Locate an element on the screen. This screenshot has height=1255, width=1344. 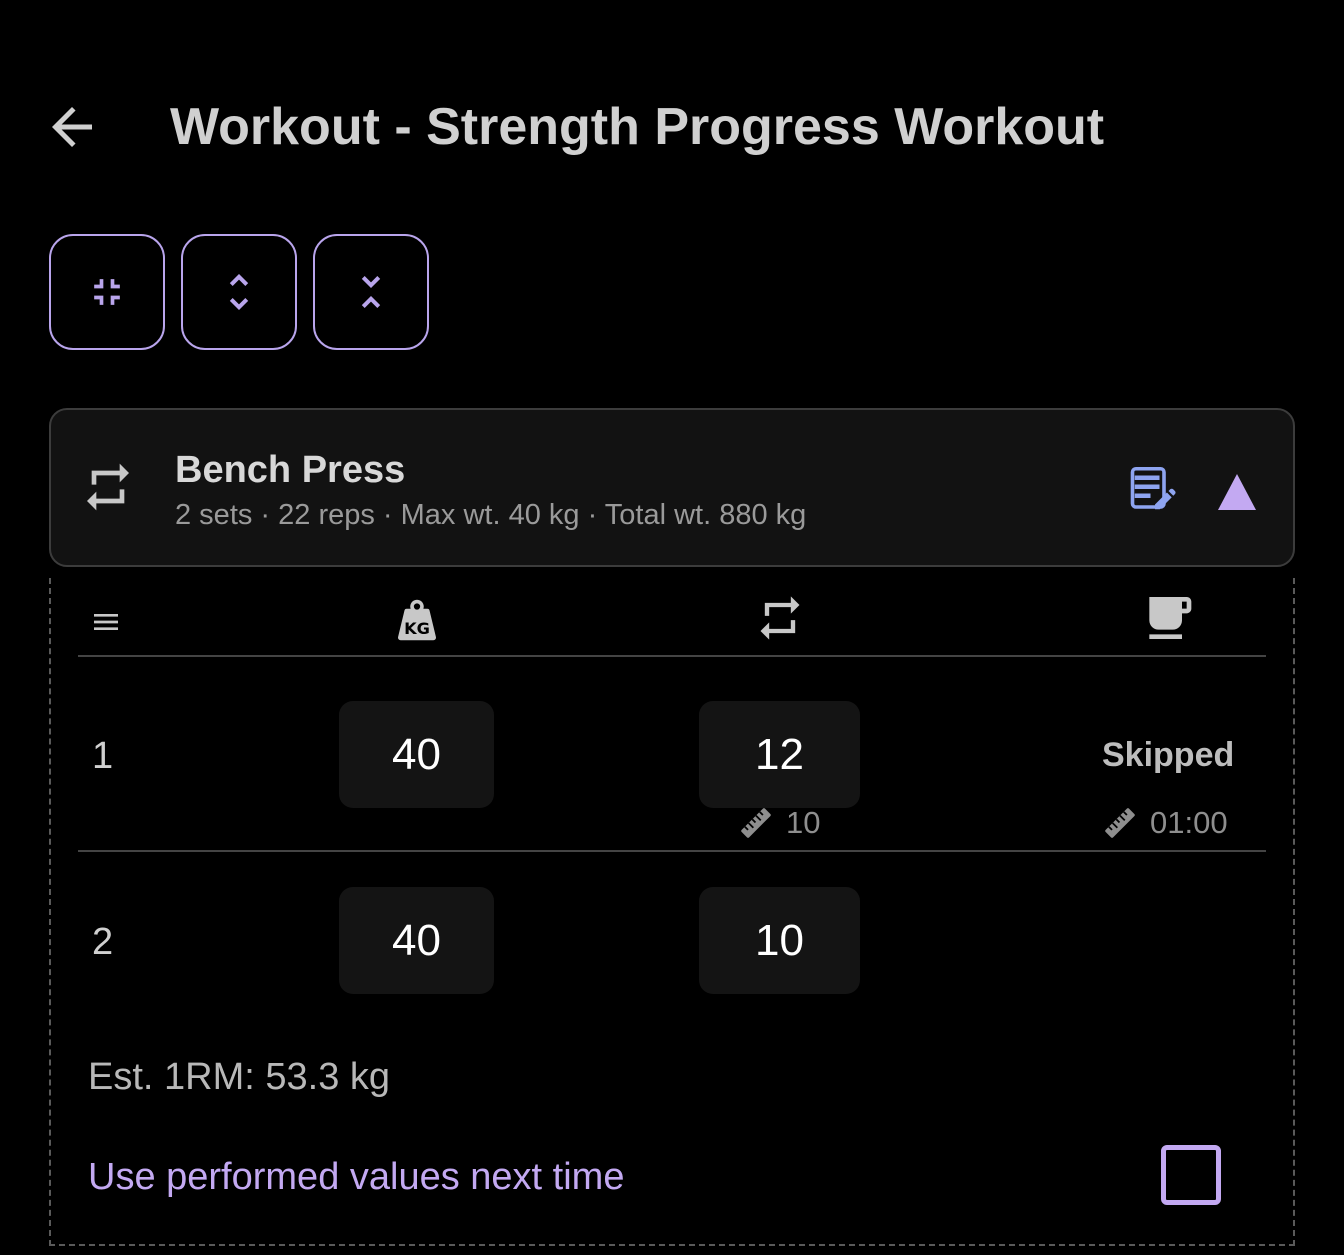
back-button is located at coordinates (72, 127).